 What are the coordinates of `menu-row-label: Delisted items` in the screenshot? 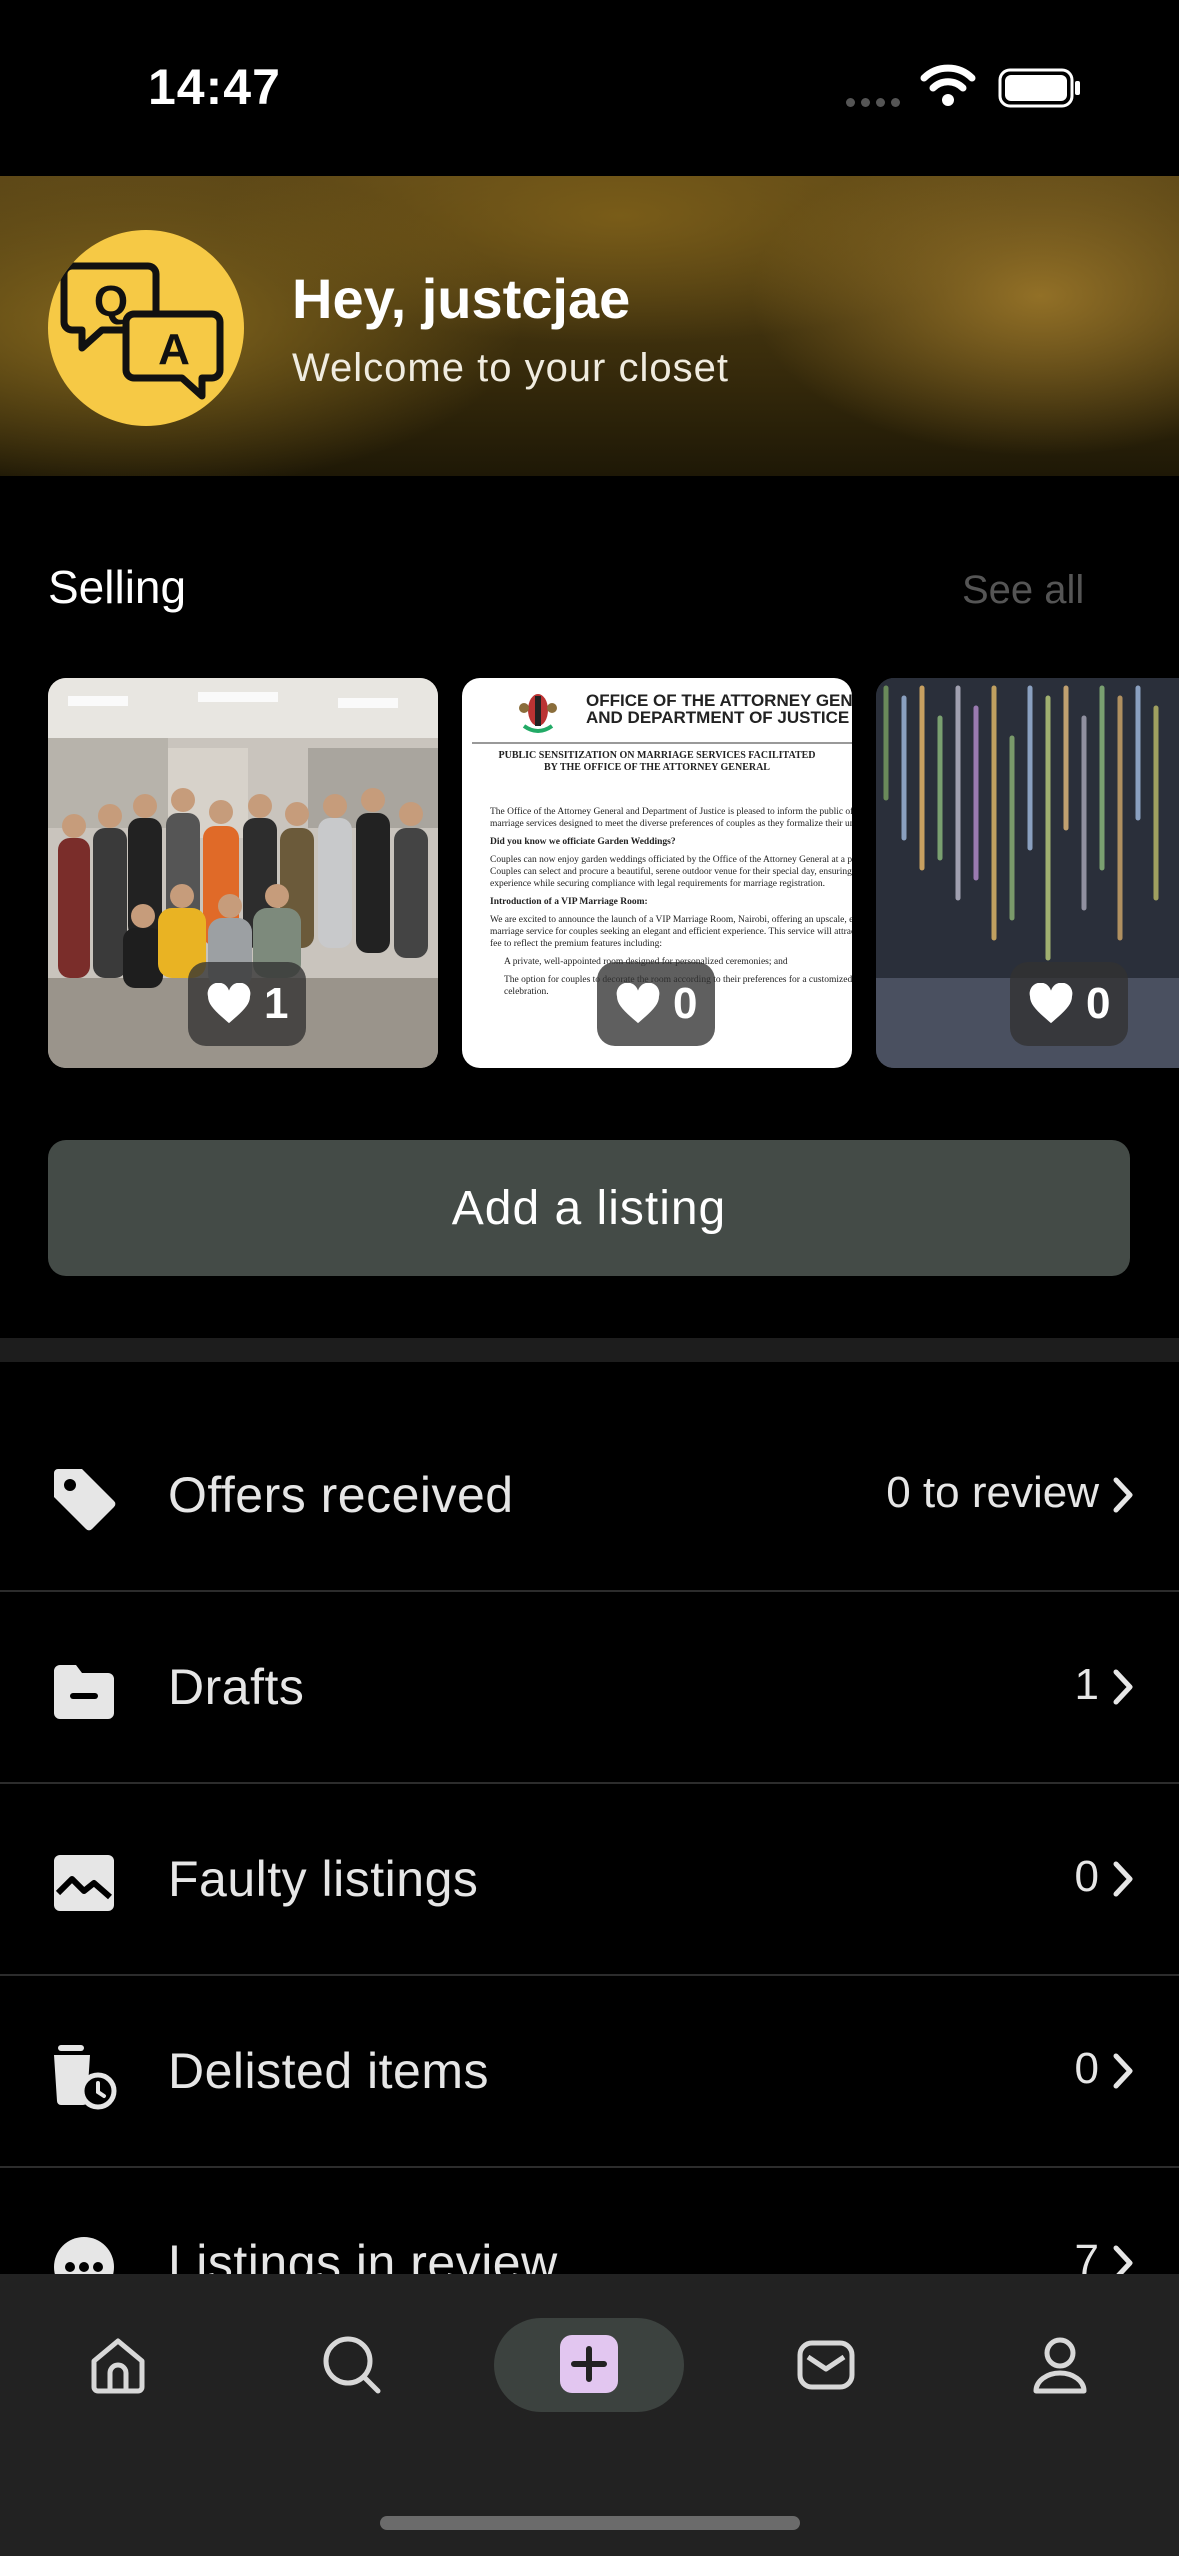 It's located at (328, 2071).